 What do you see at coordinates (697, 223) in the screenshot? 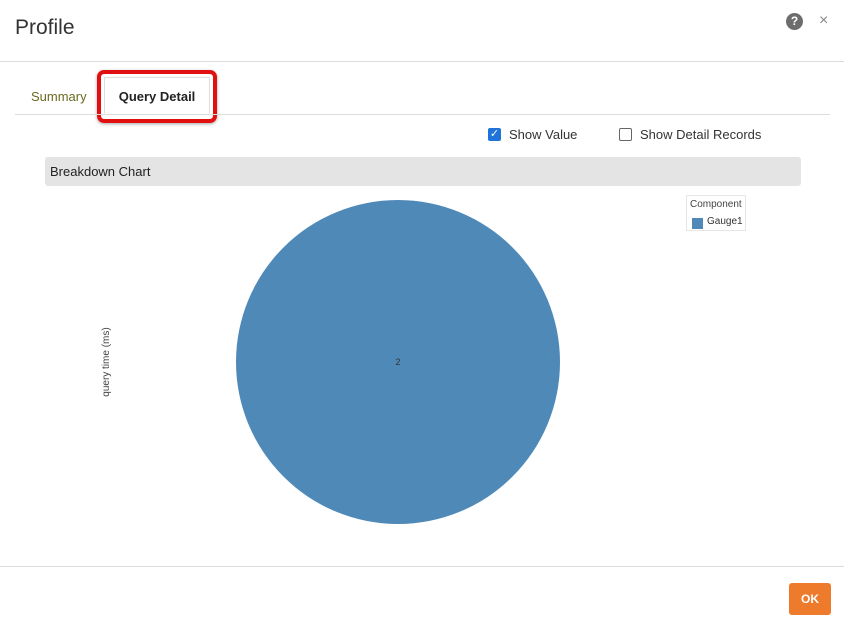
I see `legend-swatch` at bounding box center [697, 223].